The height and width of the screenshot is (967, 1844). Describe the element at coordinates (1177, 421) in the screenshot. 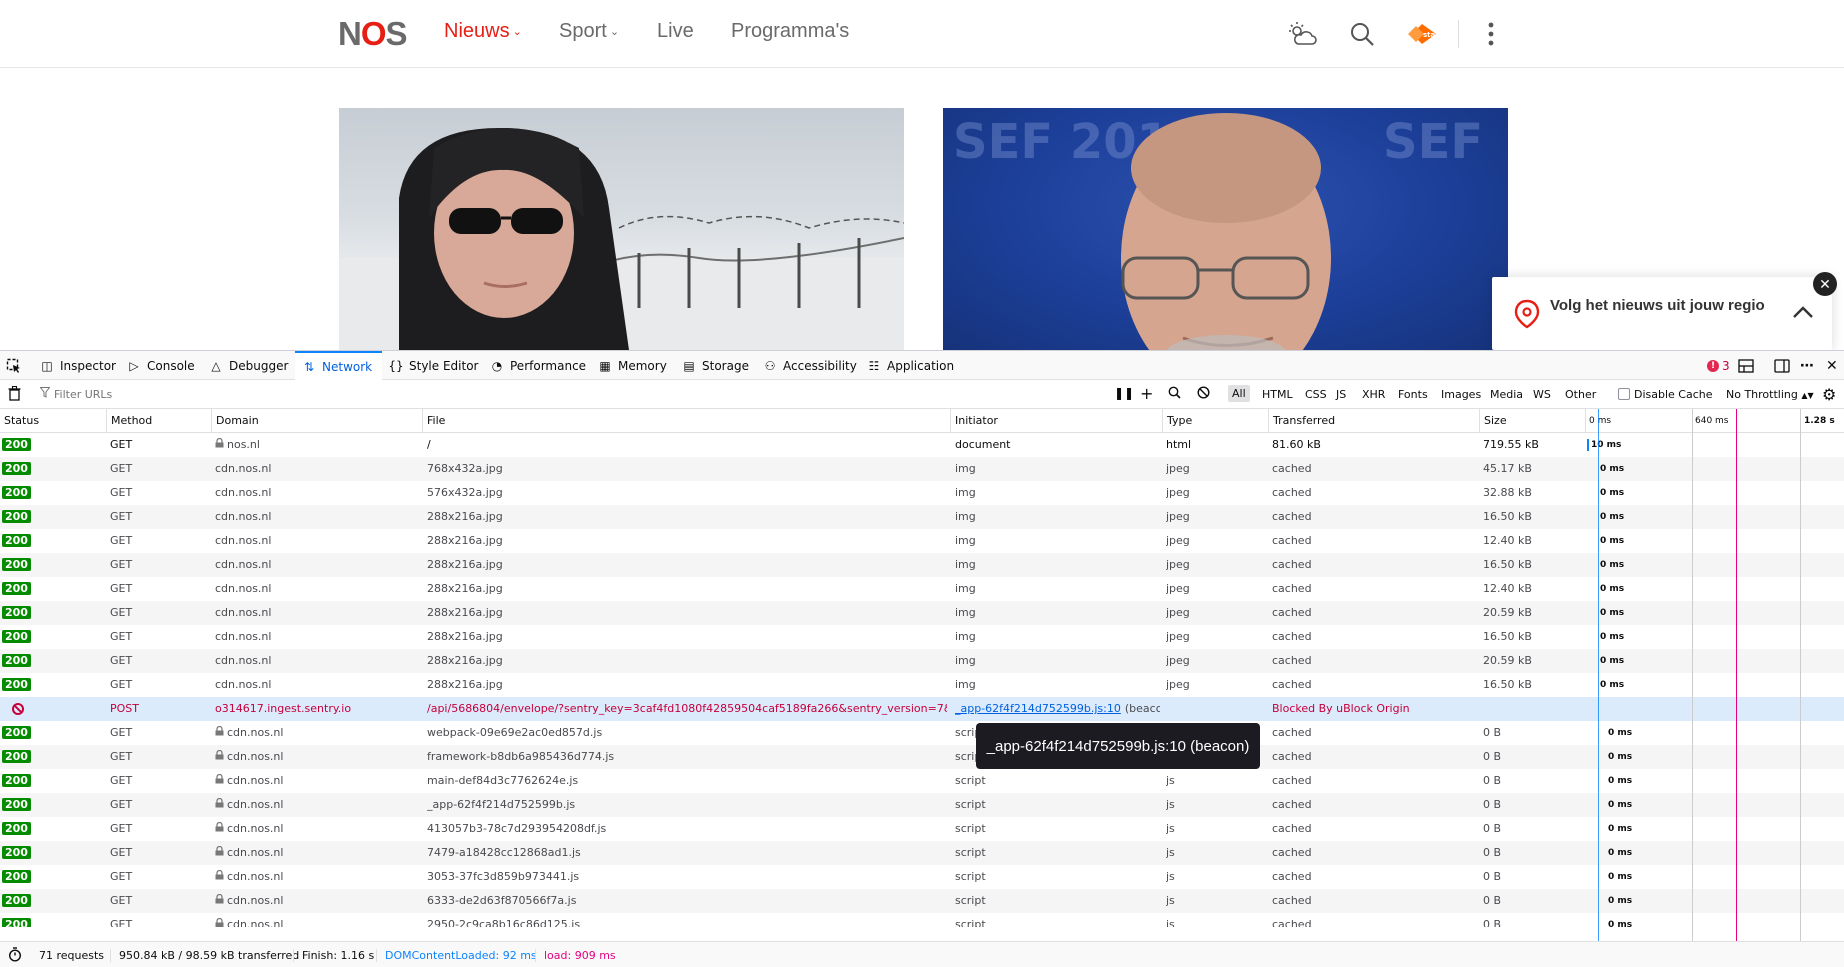

I see `col-type: Type` at that location.